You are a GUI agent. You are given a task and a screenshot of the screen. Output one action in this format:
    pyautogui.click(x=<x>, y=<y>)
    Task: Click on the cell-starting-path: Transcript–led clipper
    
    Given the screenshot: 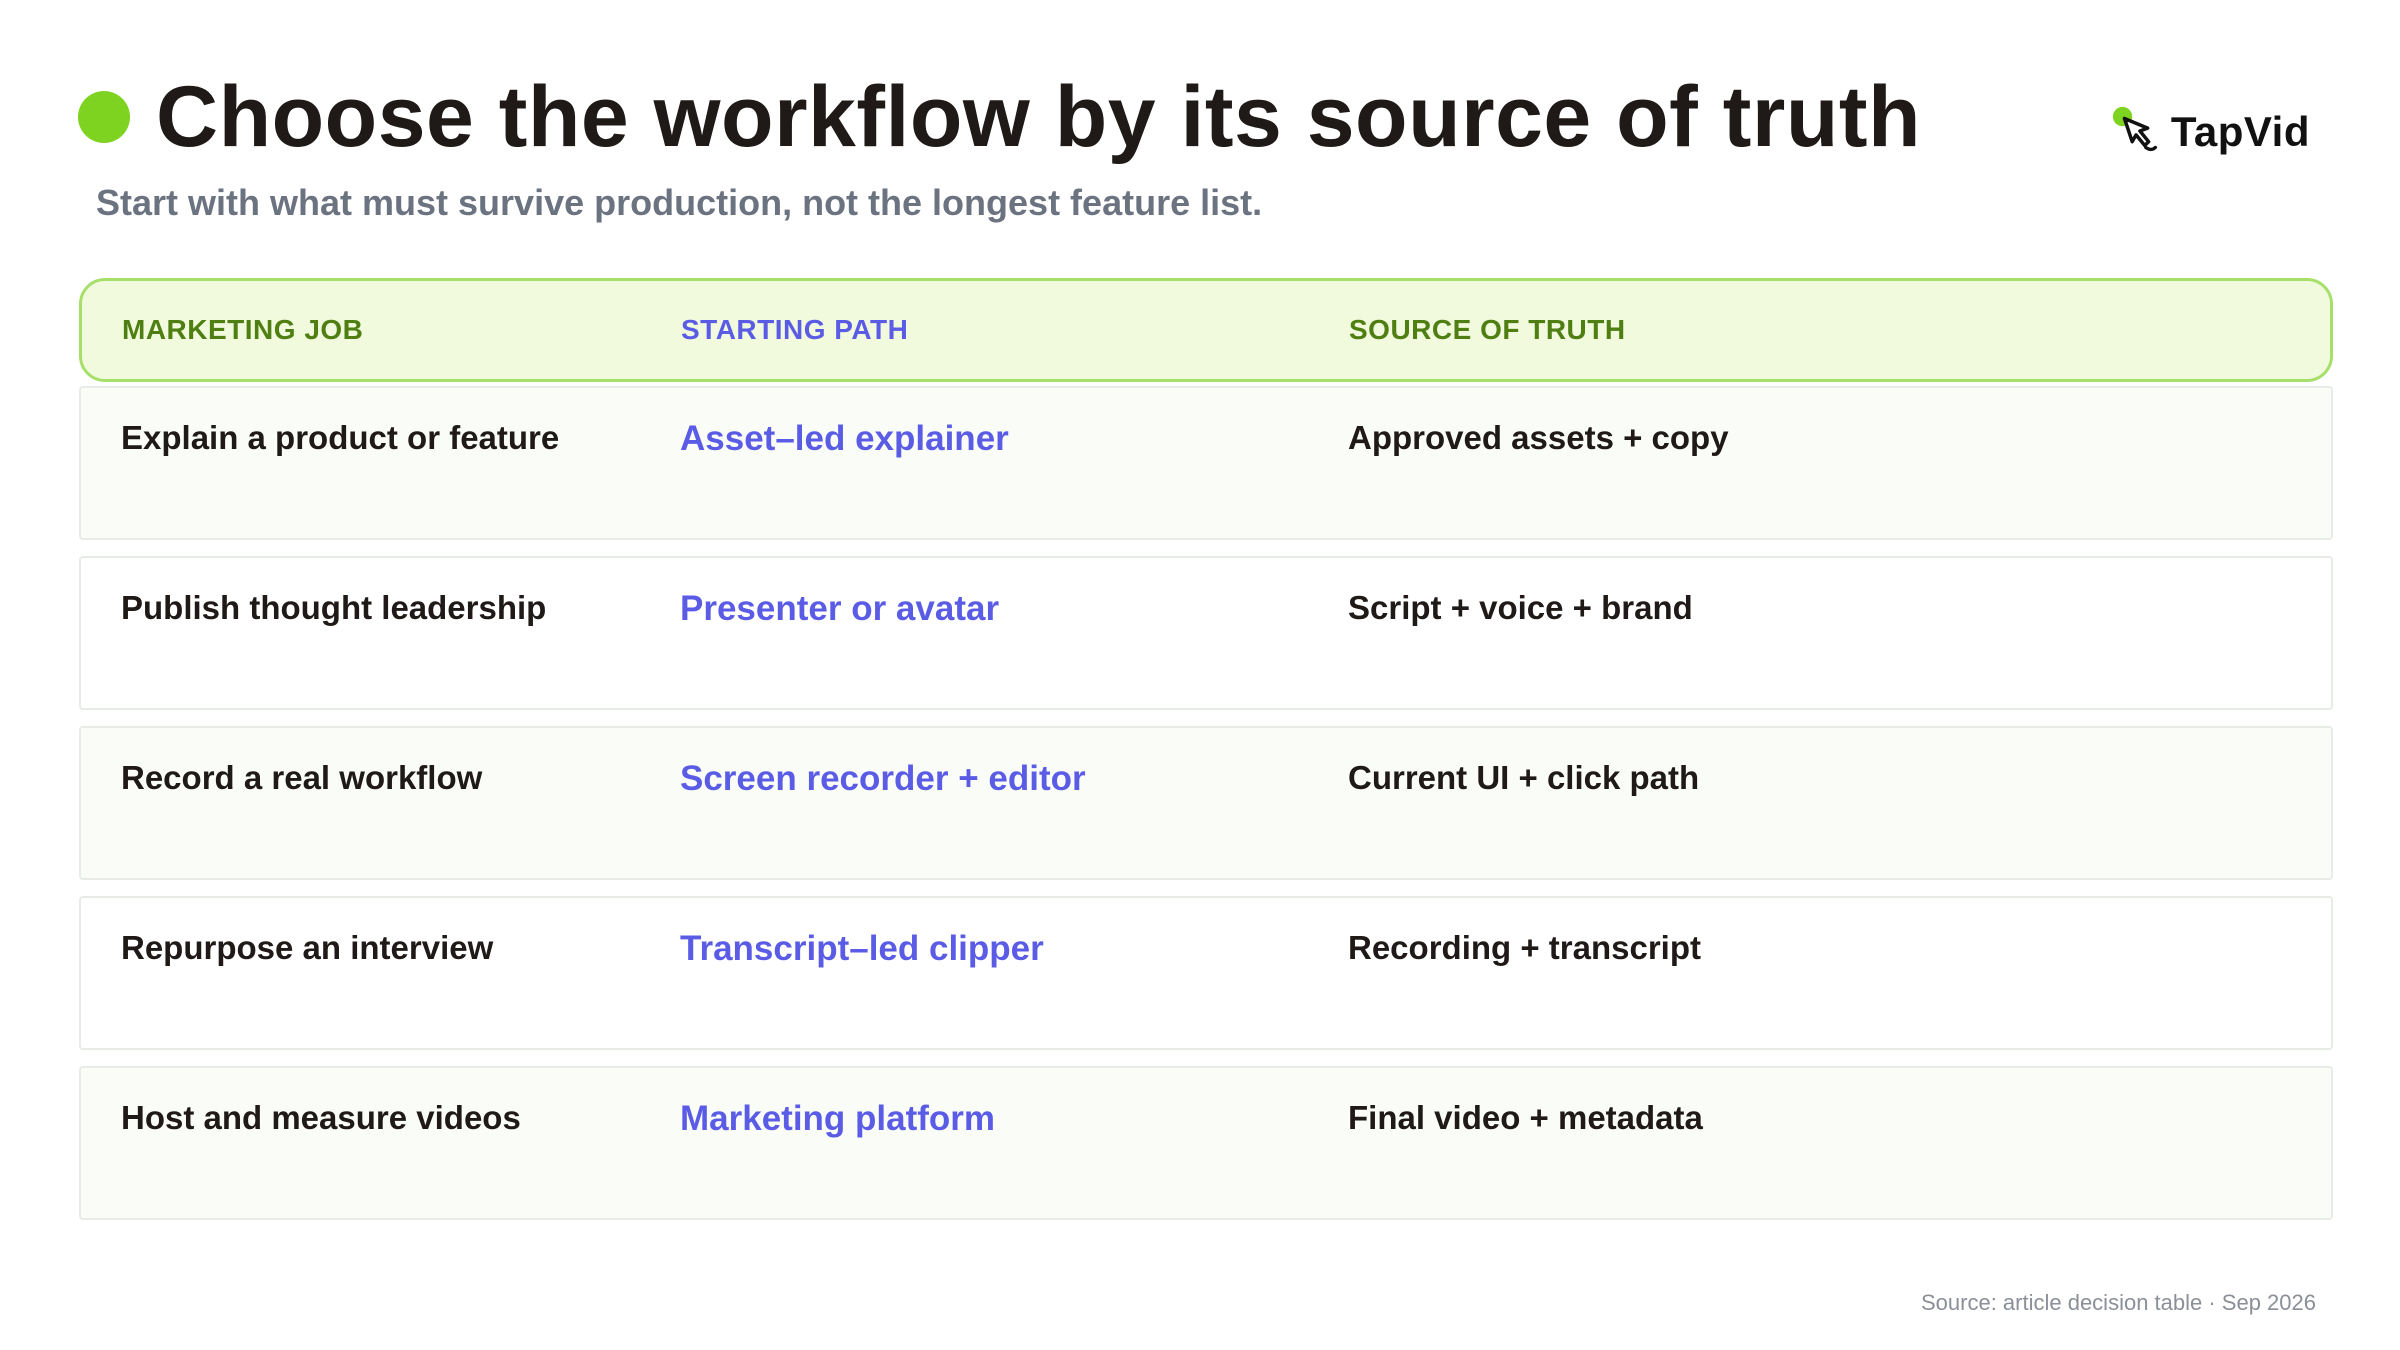 What is the action you would take?
    pyautogui.click(x=862, y=948)
    